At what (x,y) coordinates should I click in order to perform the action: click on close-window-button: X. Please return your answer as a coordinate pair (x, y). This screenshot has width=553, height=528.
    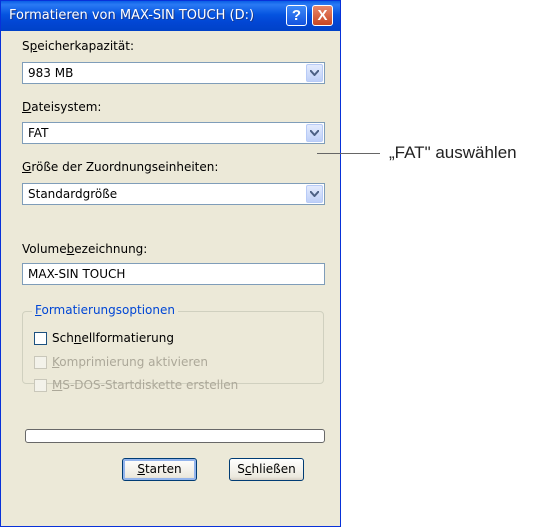
    Looking at the image, I should click on (322, 15).